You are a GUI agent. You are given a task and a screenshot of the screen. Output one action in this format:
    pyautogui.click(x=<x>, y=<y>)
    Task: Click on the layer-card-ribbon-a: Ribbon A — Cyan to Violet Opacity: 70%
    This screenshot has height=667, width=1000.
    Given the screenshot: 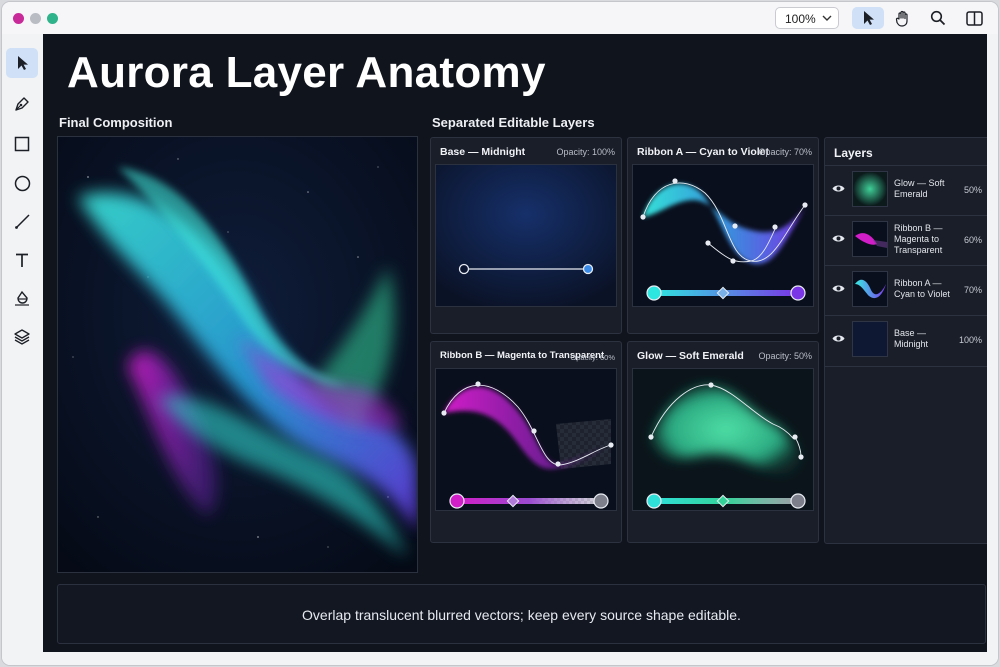 What is the action you would take?
    pyautogui.click(x=723, y=235)
    